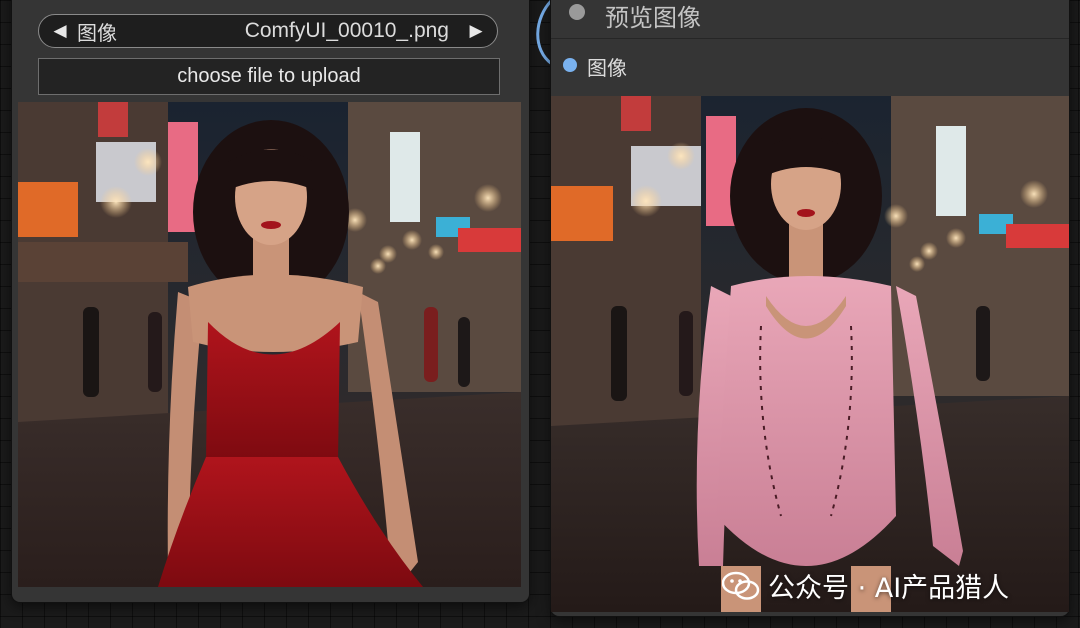  What do you see at coordinates (60, 31) in the screenshot?
I see `left-arrow-icon: ◀` at bounding box center [60, 31].